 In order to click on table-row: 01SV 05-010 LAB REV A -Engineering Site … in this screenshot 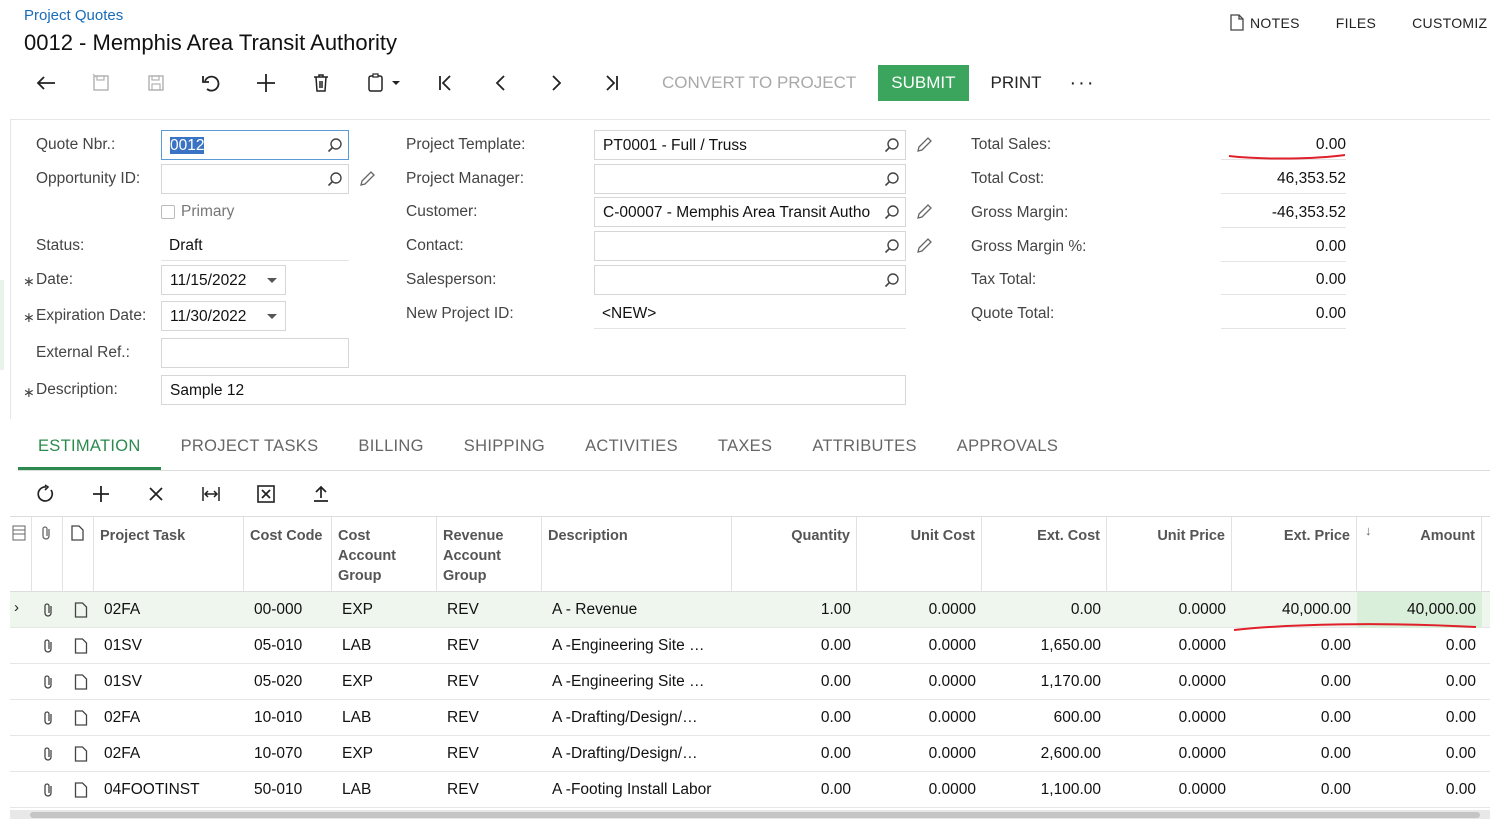, I will do `click(750, 646)`.